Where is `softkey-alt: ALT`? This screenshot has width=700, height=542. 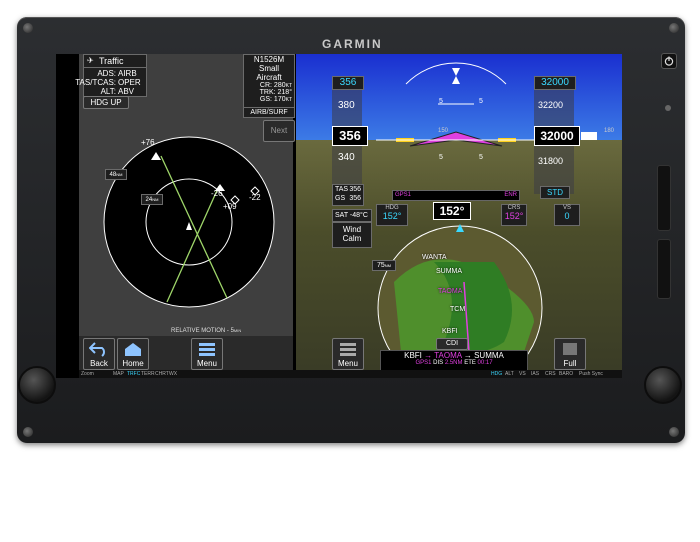
softkey-alt: ALT is located at coordinates (509, 374).